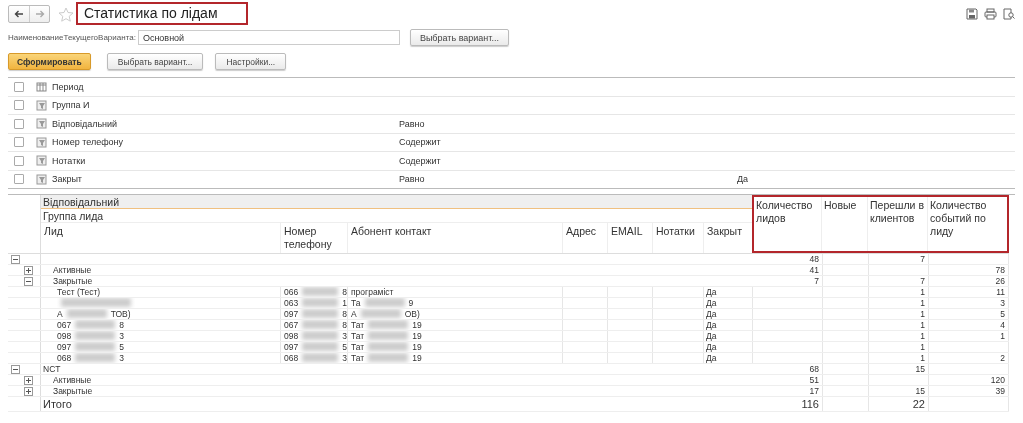 This screenshot has width=1023, height=423. What do you see at coordinates (161, 238) in the screenshot?
I see `column-header: Лид` at bounding box center [161, 238].